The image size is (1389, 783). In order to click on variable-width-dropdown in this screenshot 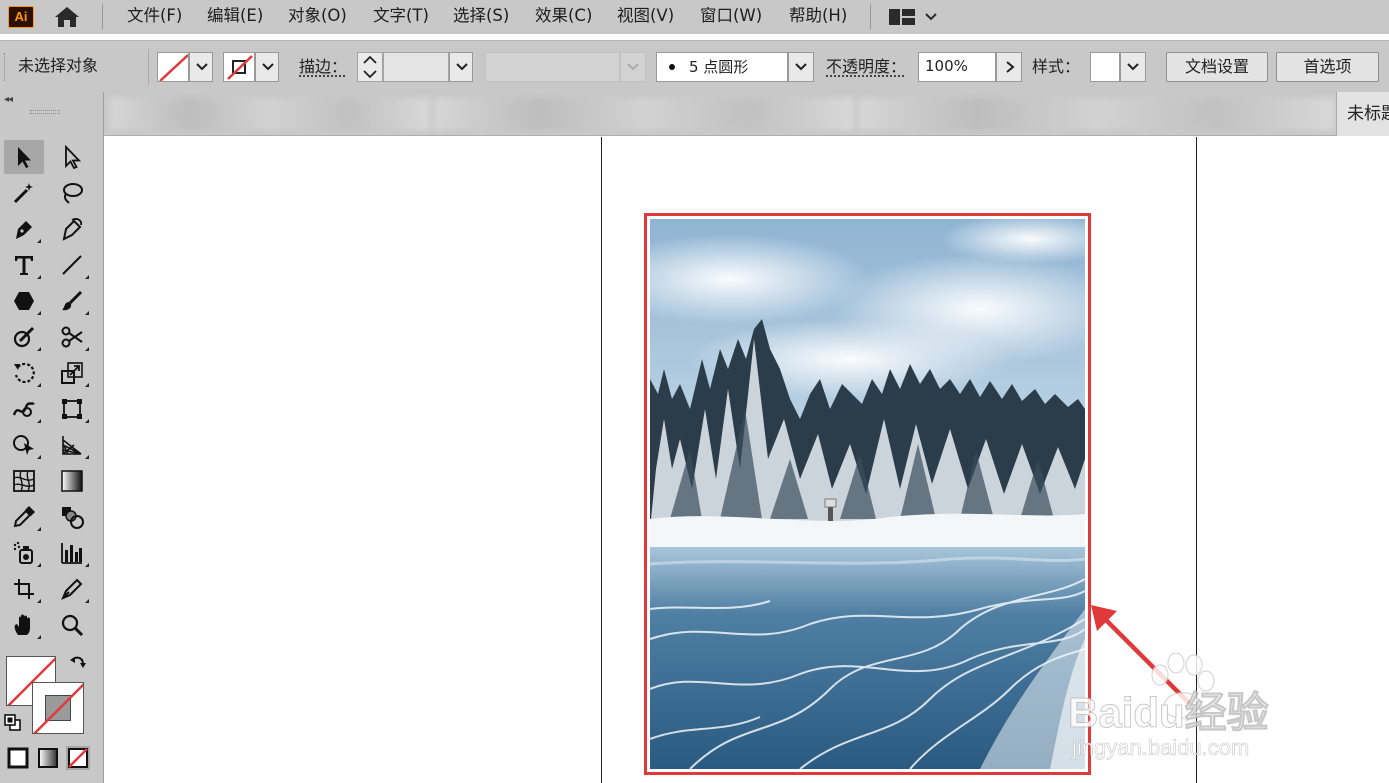, I will do `click(633, 67)`.